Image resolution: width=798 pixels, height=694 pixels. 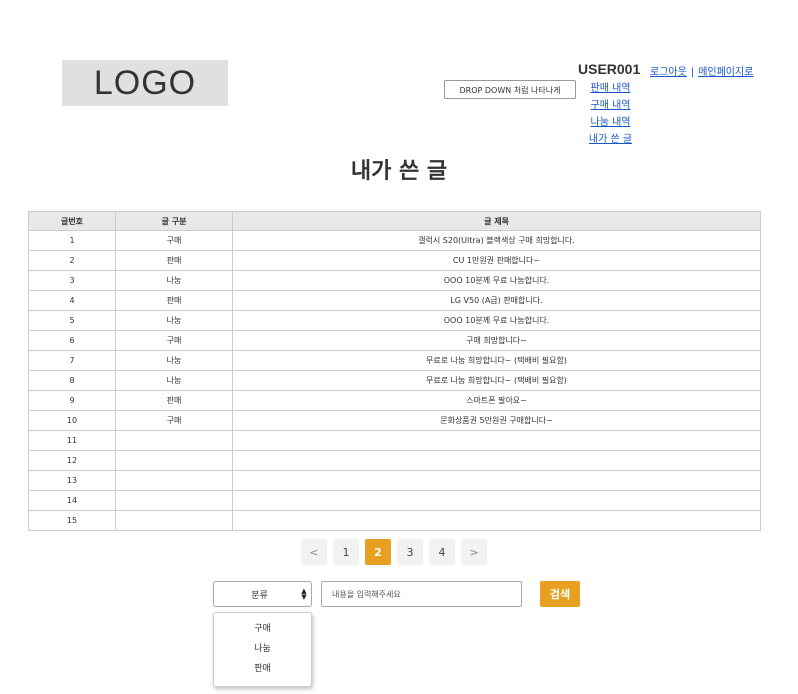 What do you see at coordinates (496, 420) in the screenshot?
I see `cell-title: 문화상품권 5만원권 구매합니다~` at bounding box center [496, 420].